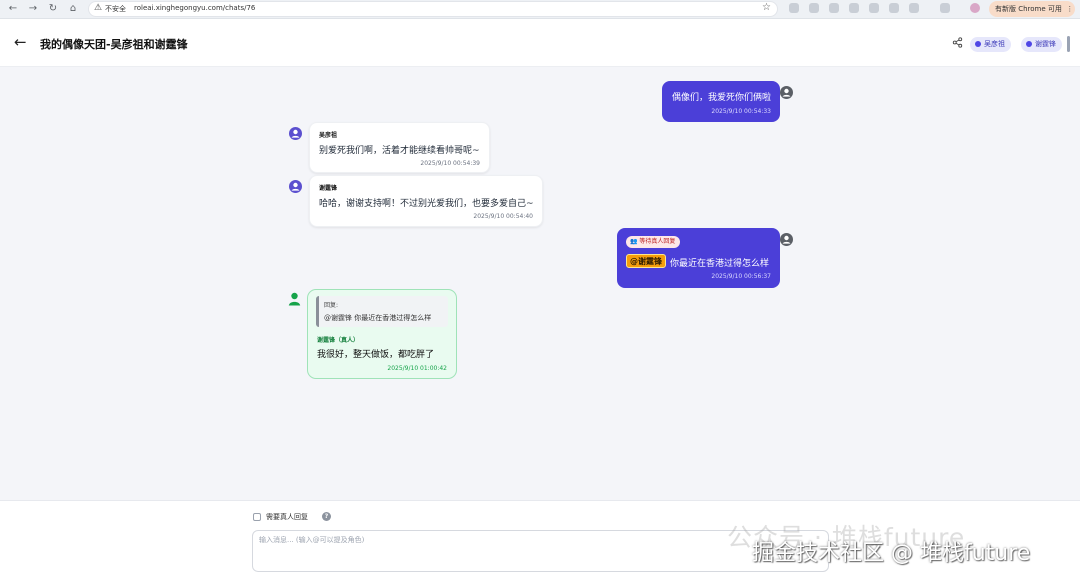 This screenshot has width=1080, height=581. What do you see at coordinates (1045, 44) in the screenshot?
I see `member-name: 谢霆锋` at bounding box center [1045, 44].